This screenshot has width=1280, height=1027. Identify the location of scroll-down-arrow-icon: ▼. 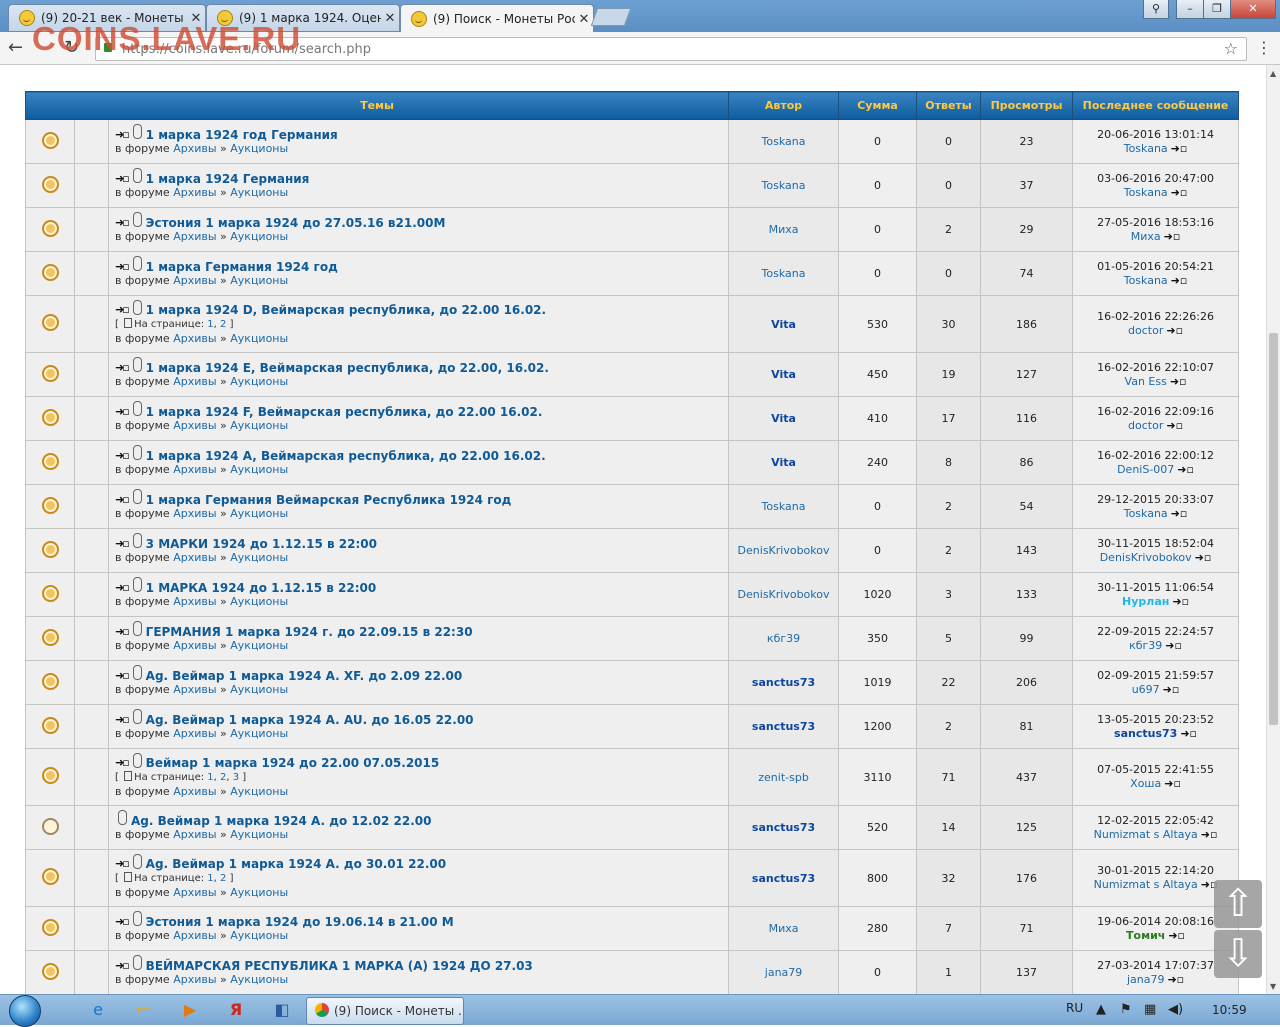
(1273, 986).